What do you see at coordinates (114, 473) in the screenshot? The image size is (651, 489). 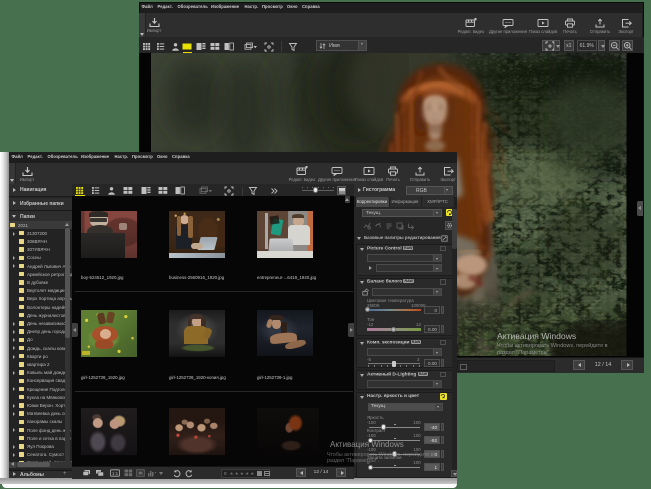 I see `svg-text: 1:1` at bounding box center [114, 473].